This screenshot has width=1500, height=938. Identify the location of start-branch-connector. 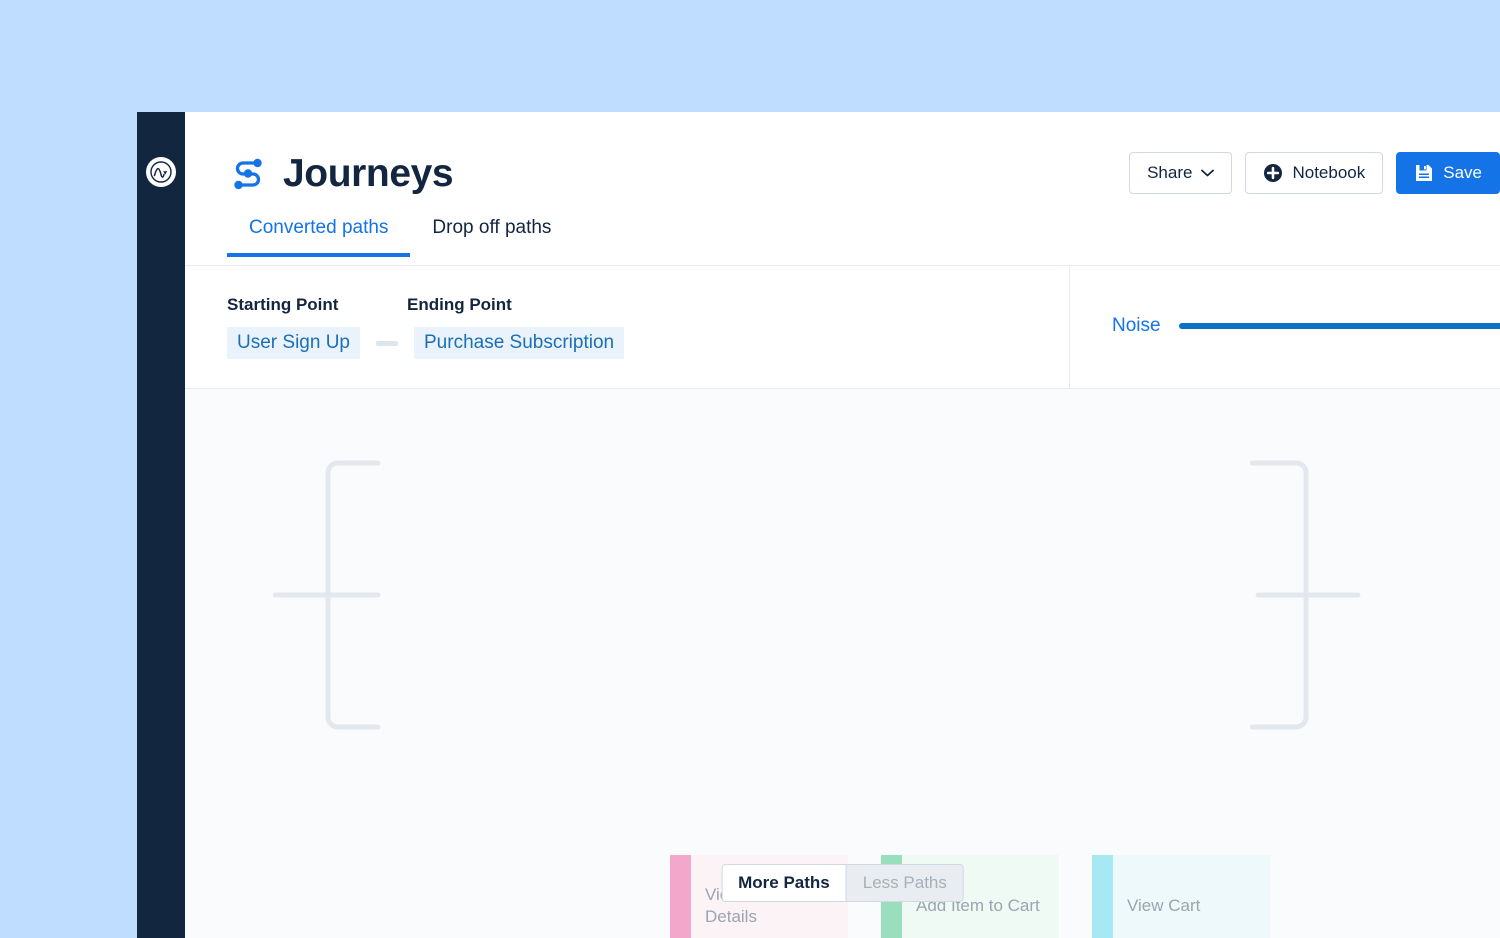
(328, 595).